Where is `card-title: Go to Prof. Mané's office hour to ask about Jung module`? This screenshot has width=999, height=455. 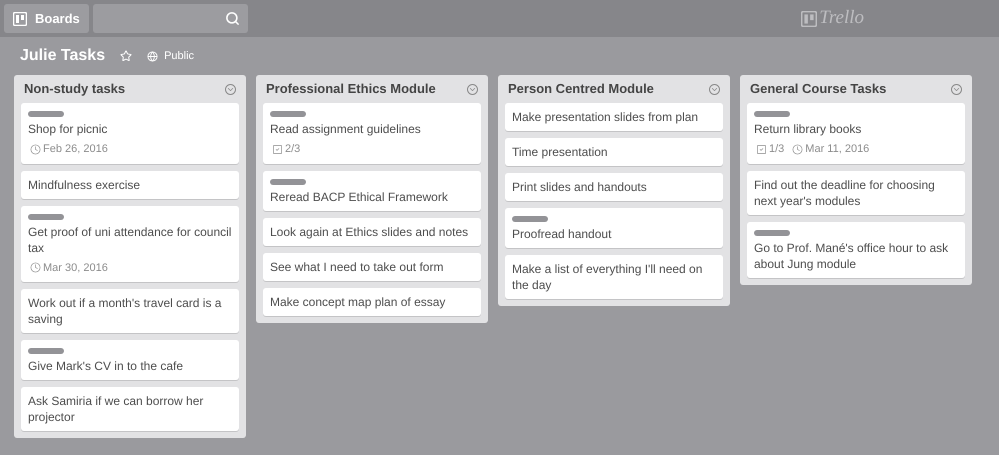 card-title: Go to Prof. Mané's office hour to ask about Jung module is located at coordinates (852, 256).